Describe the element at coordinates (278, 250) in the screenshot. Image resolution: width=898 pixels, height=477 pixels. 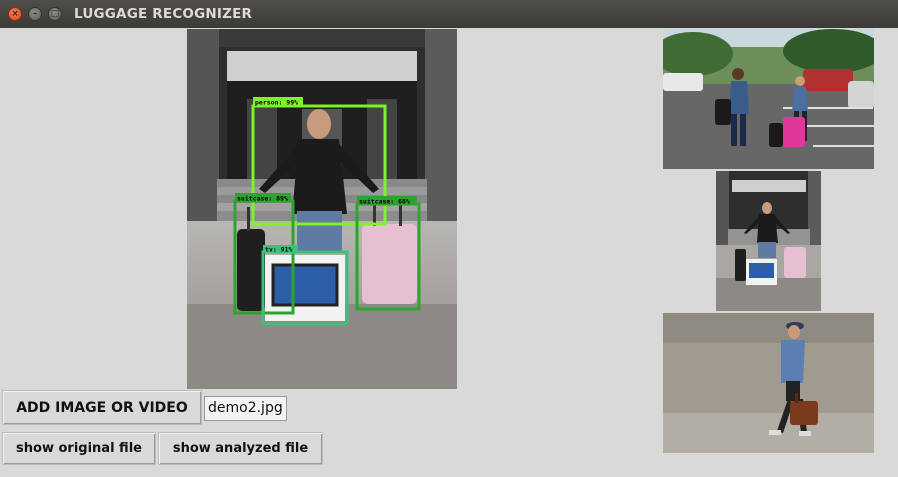
I see `detection-tv-label: tv: 91%` at that location.